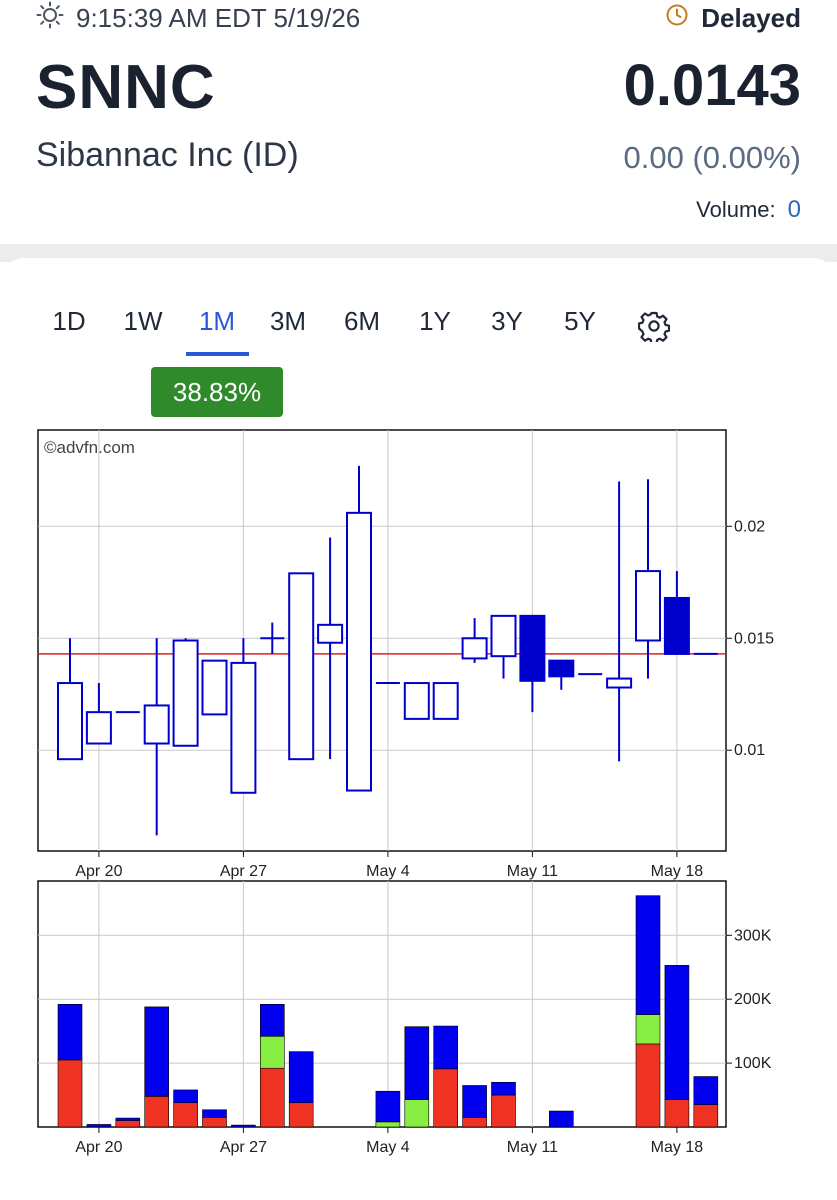  What do you see at coordinates (50, 18) in the screenshot?
I see `sun-icon` at bounding box center [50, 18].